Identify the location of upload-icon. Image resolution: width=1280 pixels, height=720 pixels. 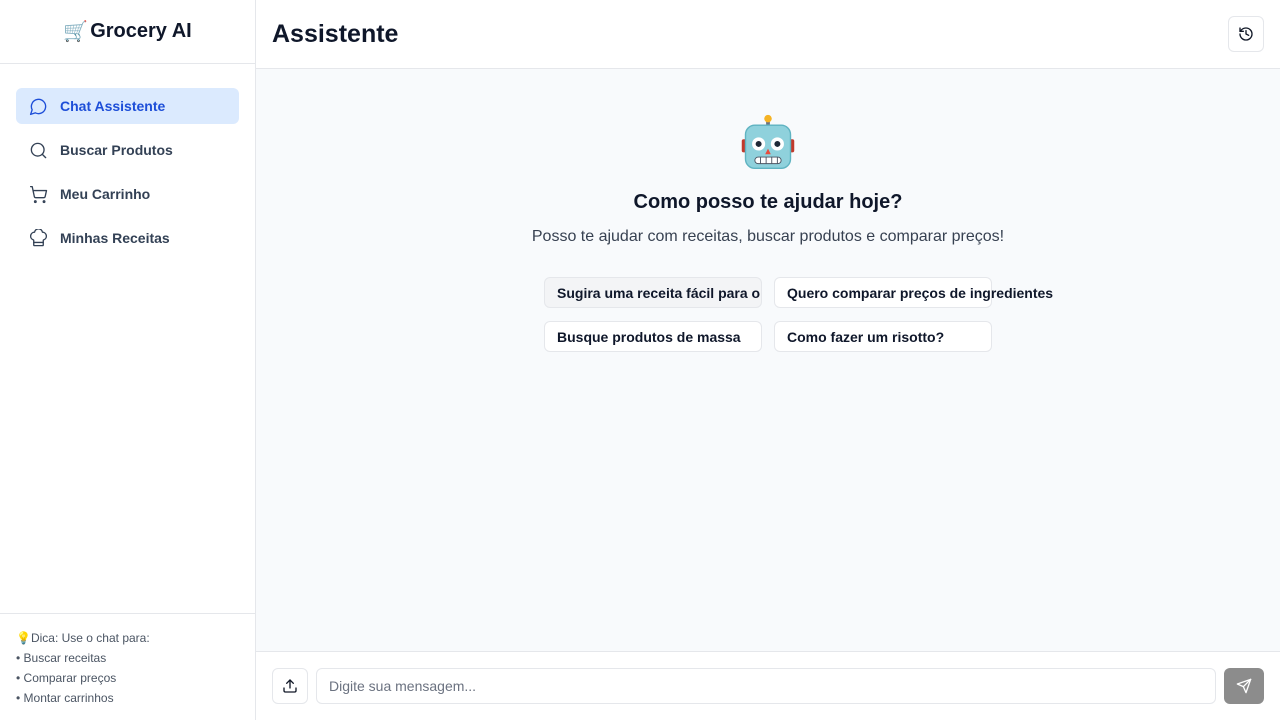
(290, 686).